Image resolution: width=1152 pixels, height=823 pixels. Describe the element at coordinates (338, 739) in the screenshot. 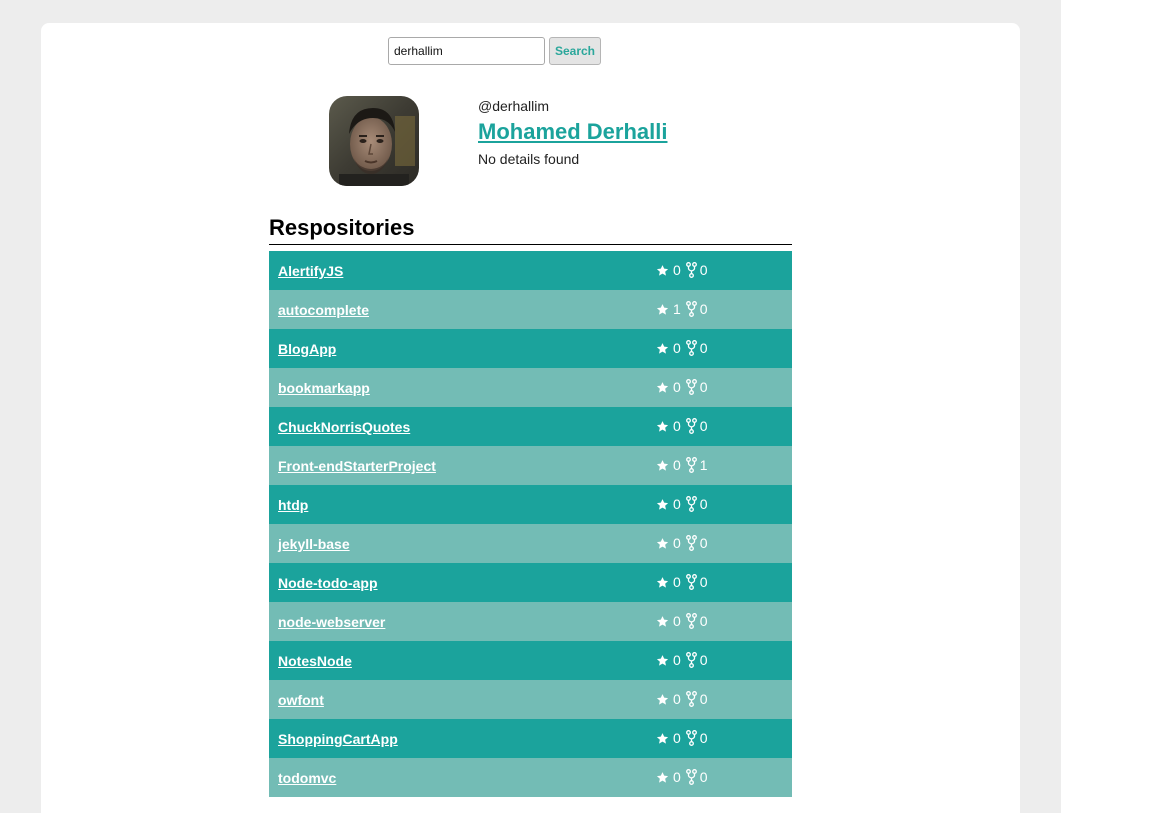

I see `repo-link: ShoppingCartApp` at that location.